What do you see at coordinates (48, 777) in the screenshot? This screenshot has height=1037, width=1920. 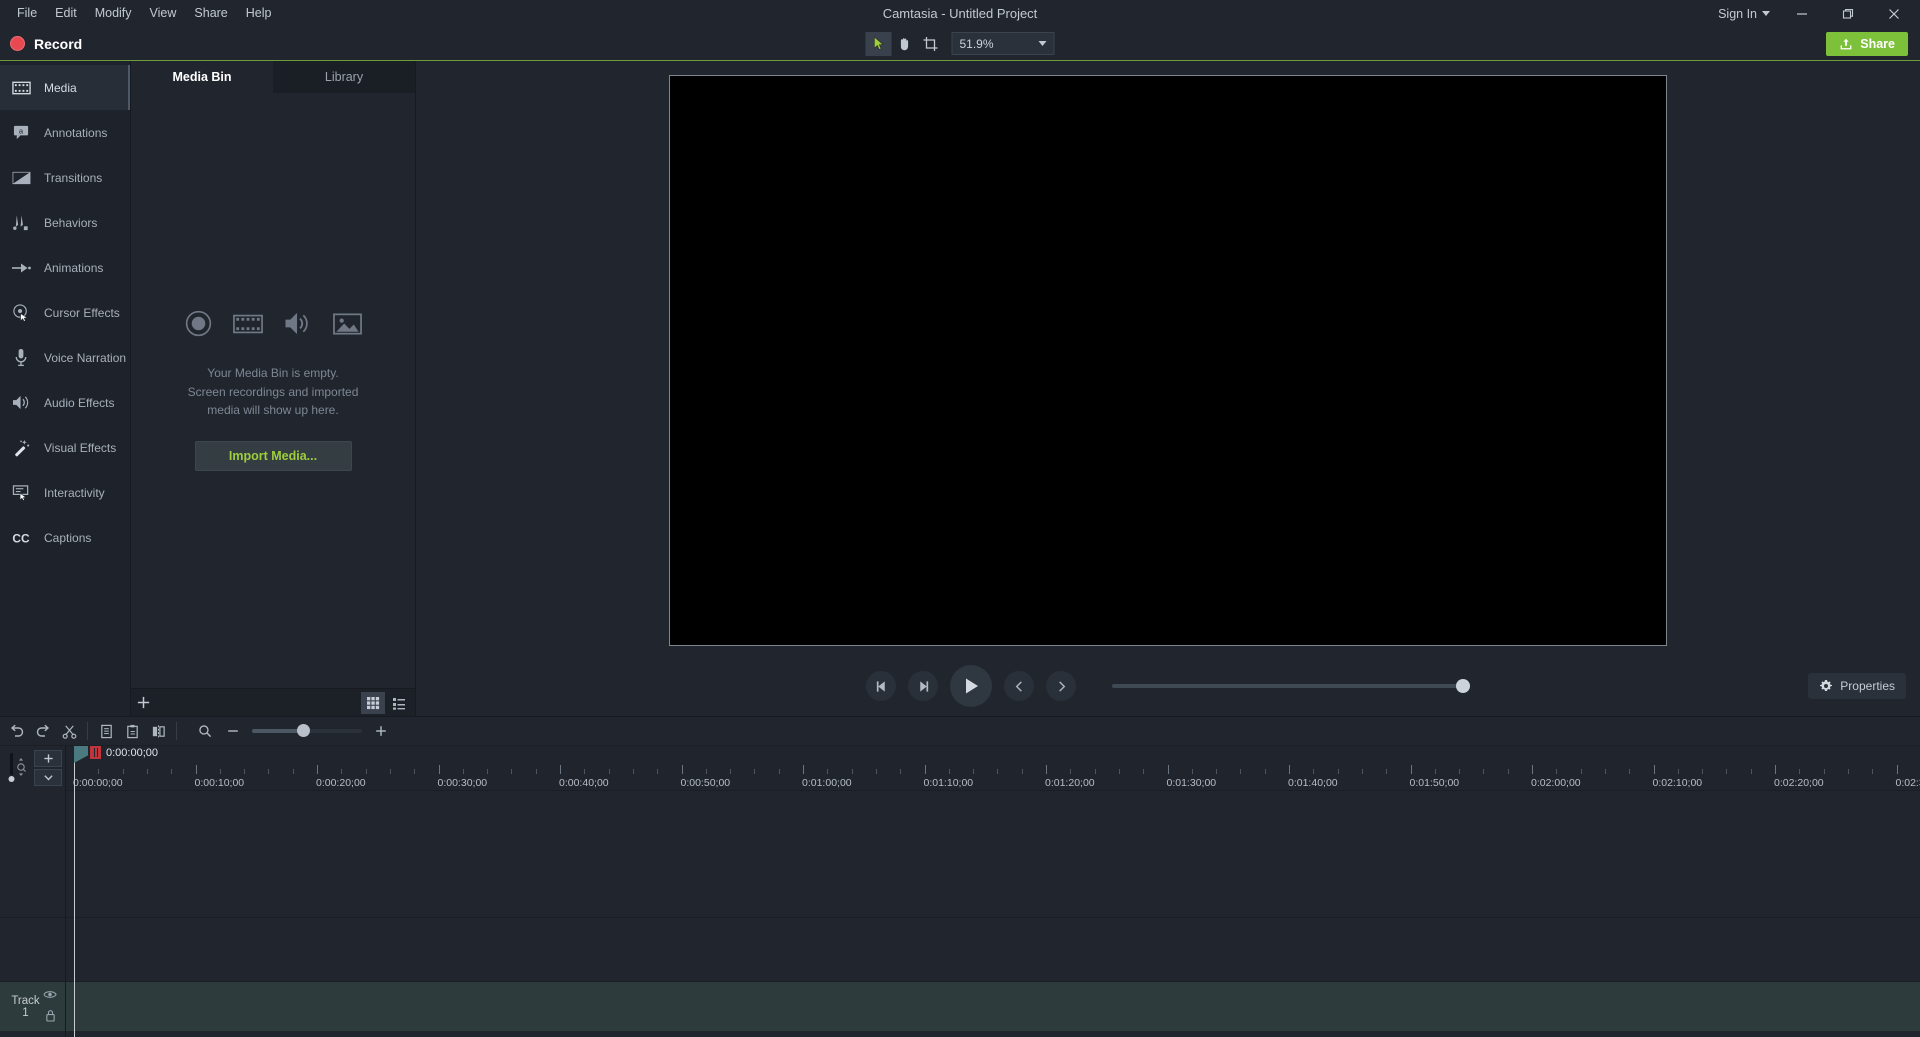 I see `collapse-tracks-button` at bounding box center [48, 777].